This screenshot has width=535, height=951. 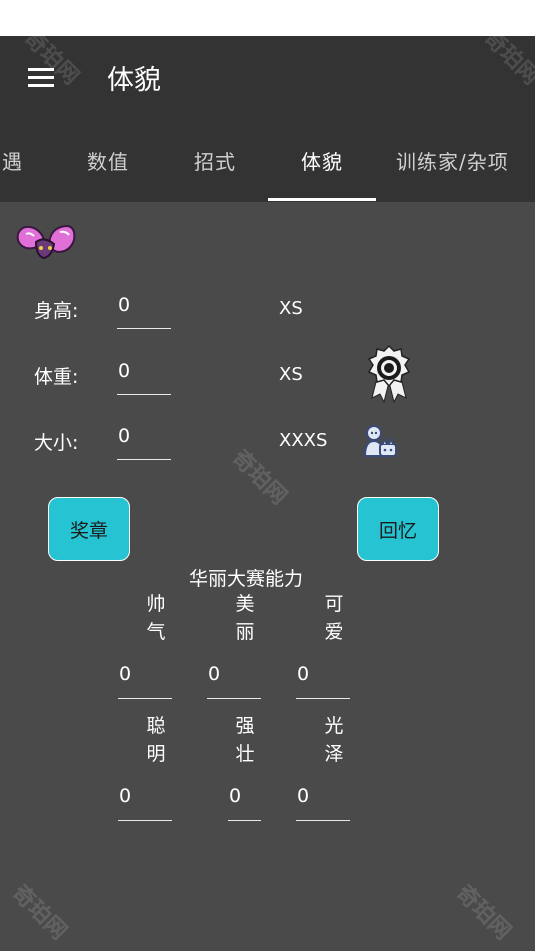 I want to click on pokemon-sprite, so click(x=46, y=242).